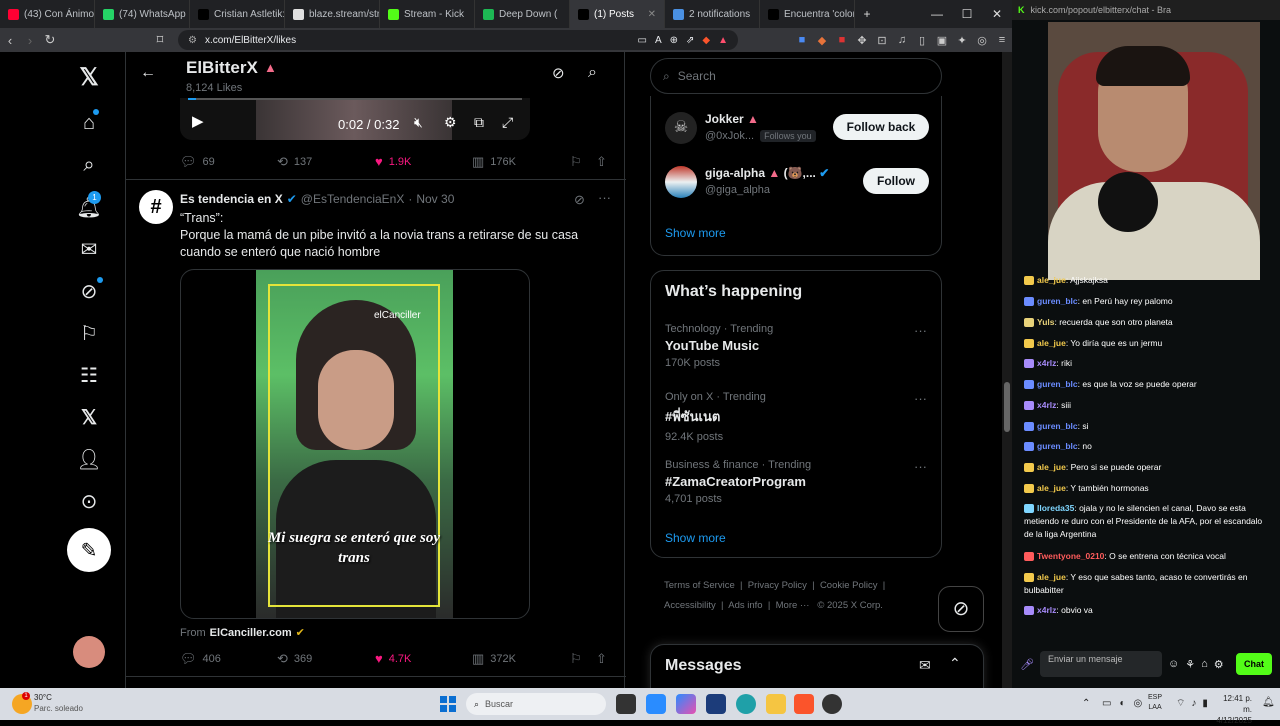 The image size is (1280, 726). Describe the element at coordinates (681, 182) in the screenshot. I see `follow-avatar` at that location.